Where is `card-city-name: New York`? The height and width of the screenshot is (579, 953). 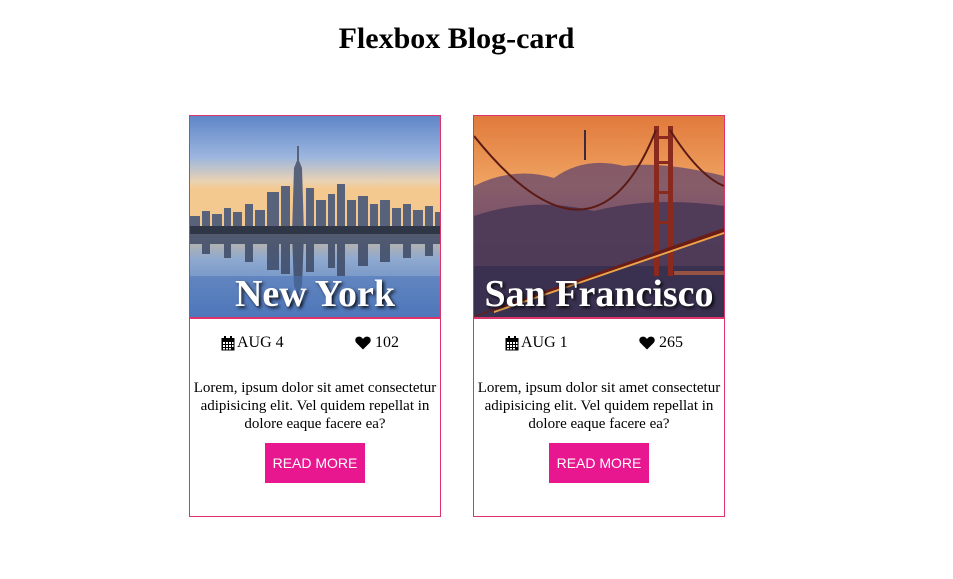 card-city-name: New York is located at coordinates (315, 294).